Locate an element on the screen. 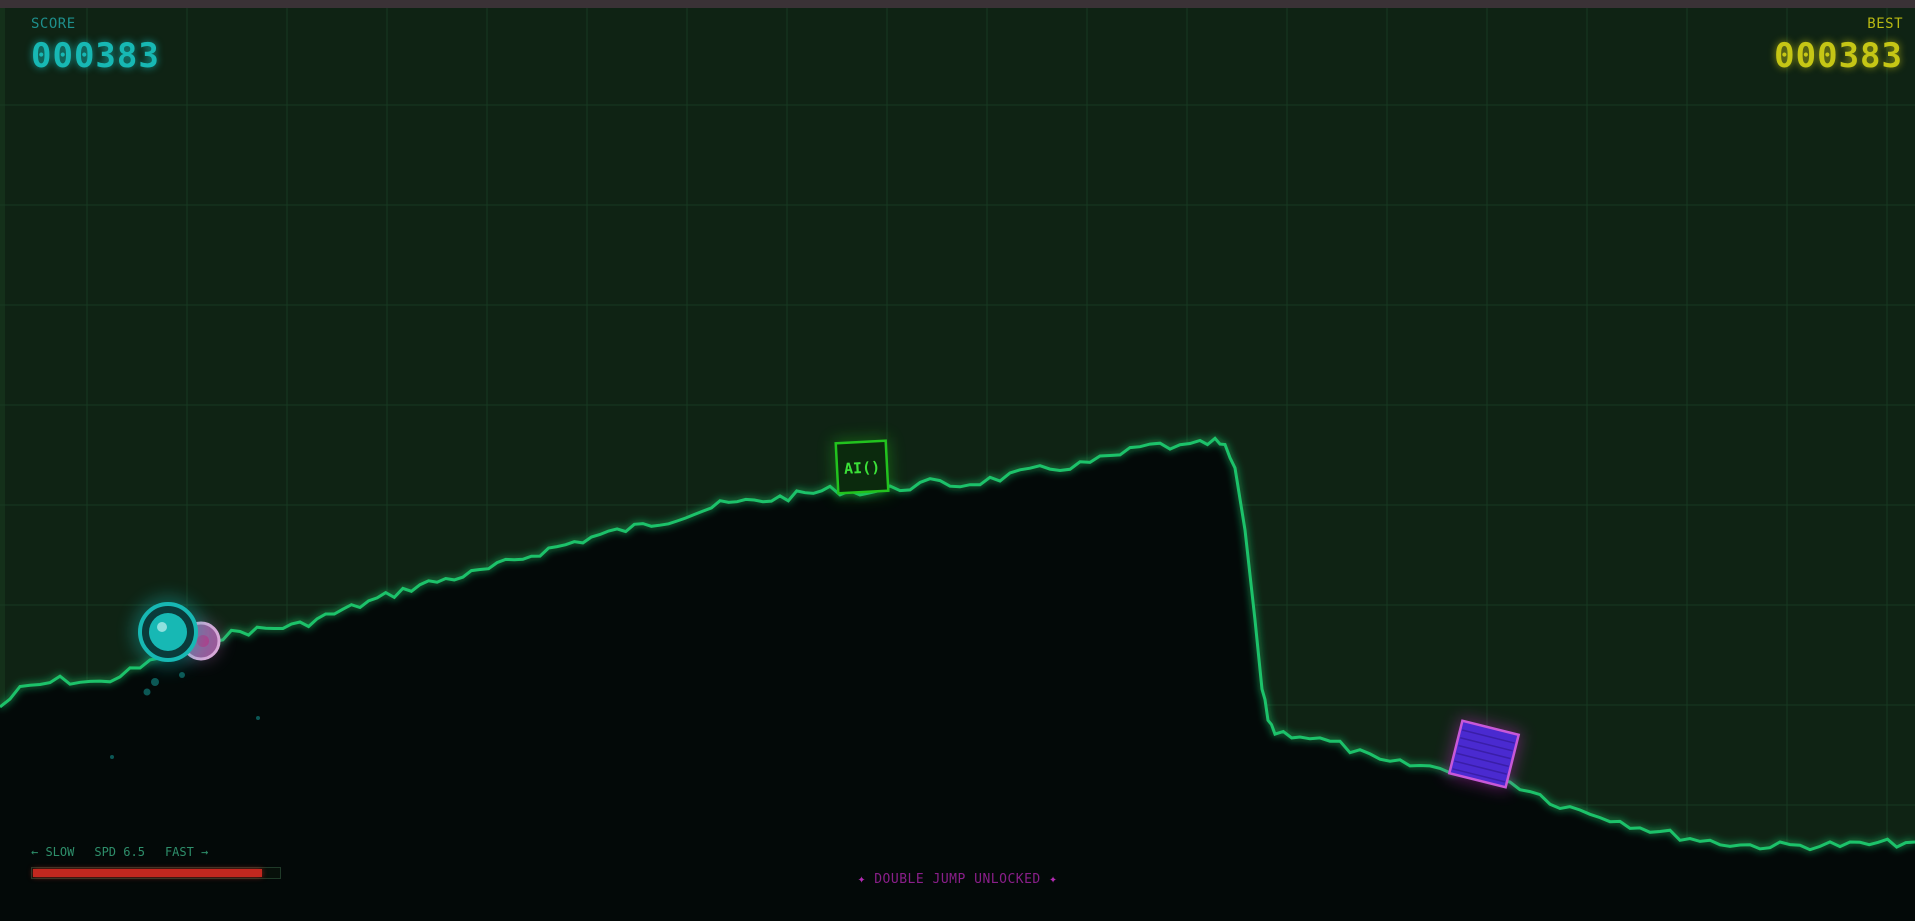 This screenshot has width=1915, height=921. speed-fast-label: FAST → is located at coordinates (186, 852).